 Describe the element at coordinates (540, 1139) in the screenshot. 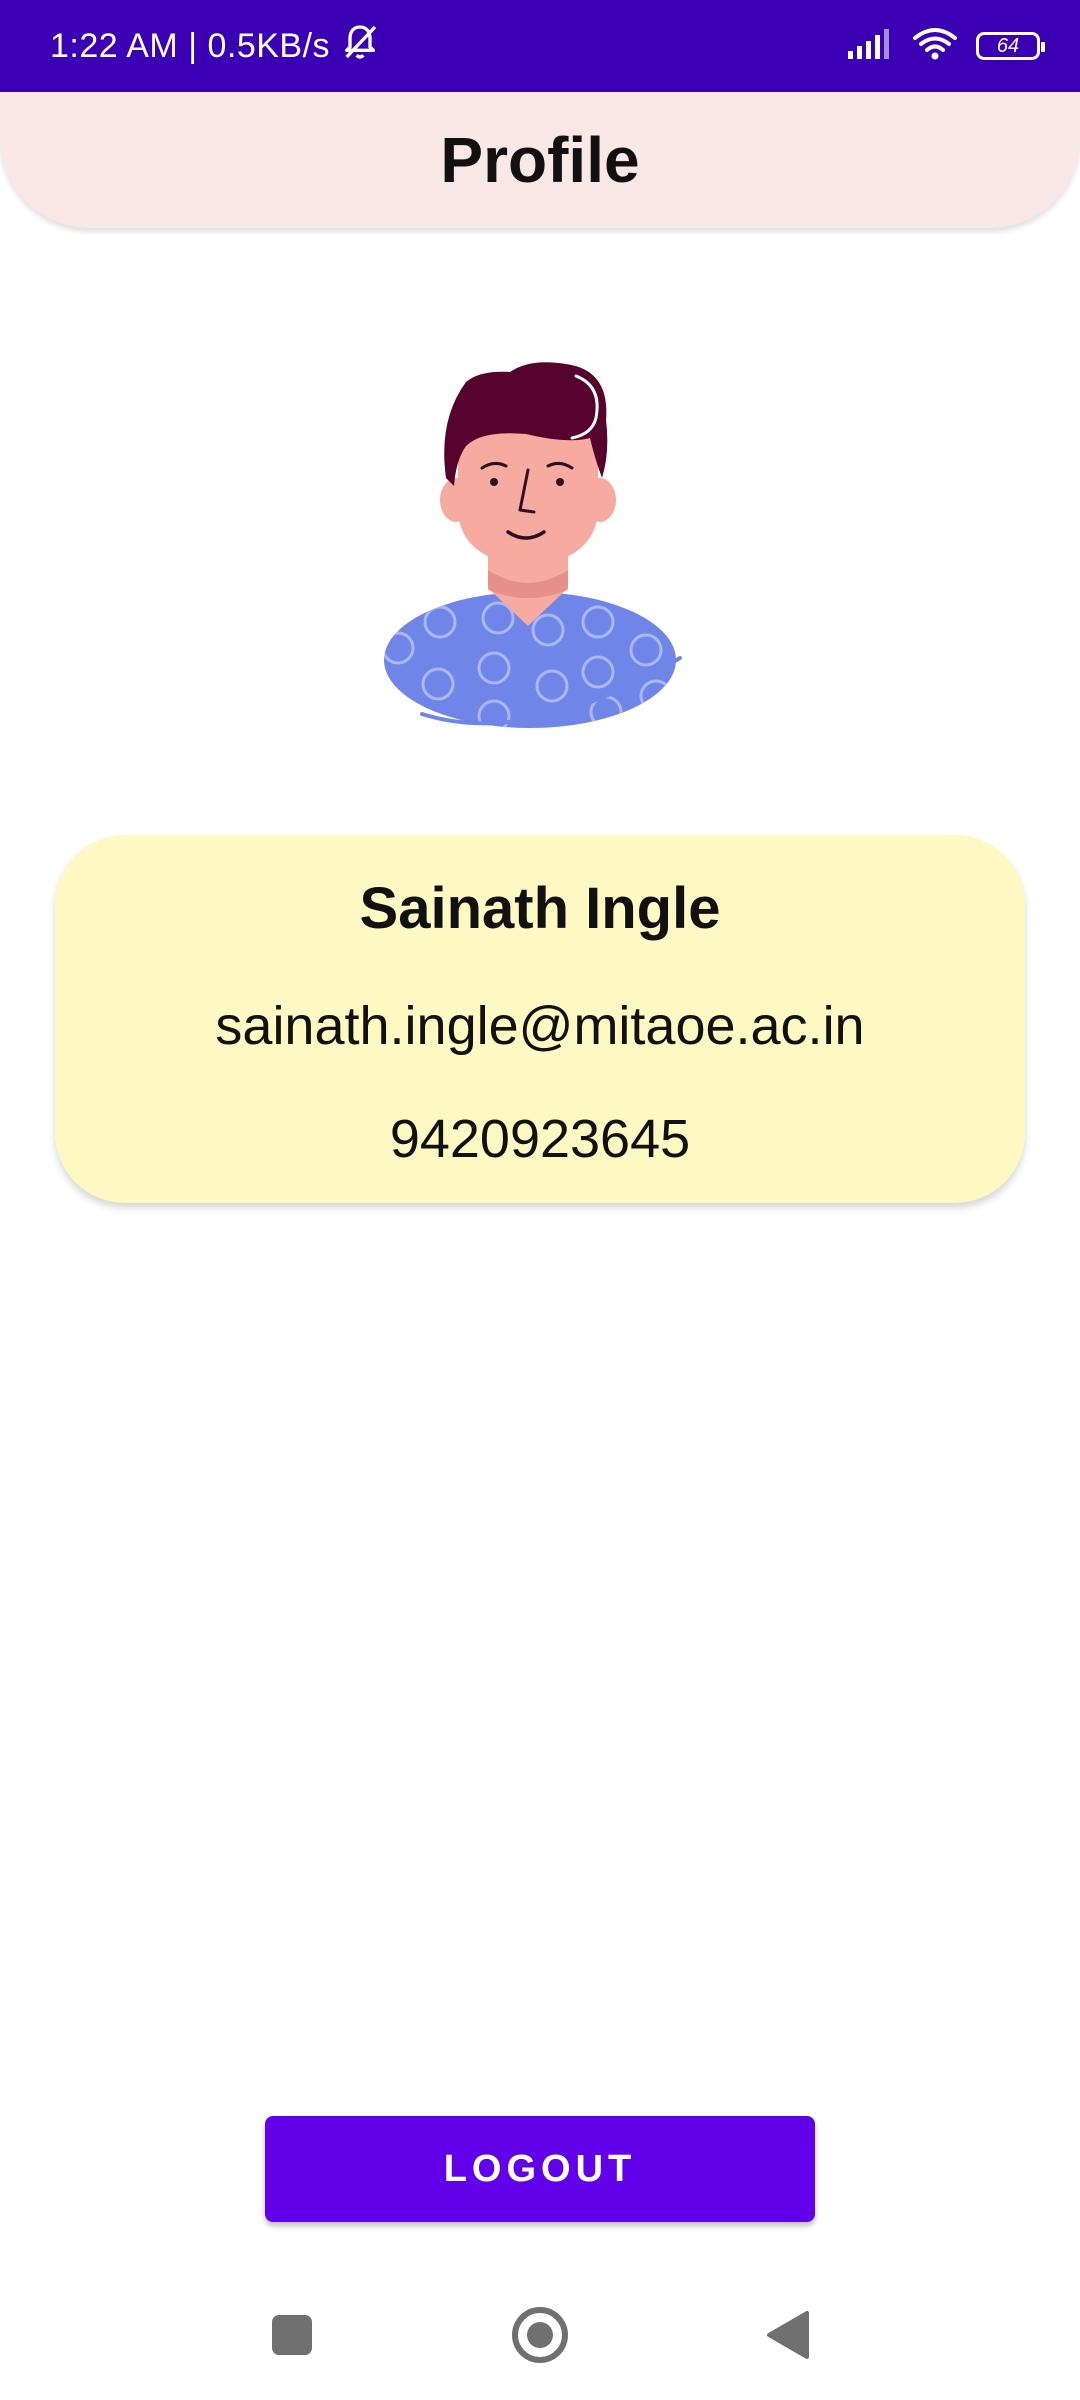

I see `profile-phone: 9420923645` at that location.